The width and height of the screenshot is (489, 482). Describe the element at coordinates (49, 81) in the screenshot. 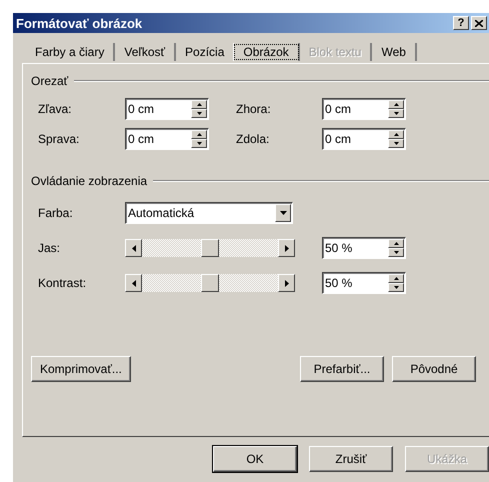

I see `group-title: Orezať` at that location.